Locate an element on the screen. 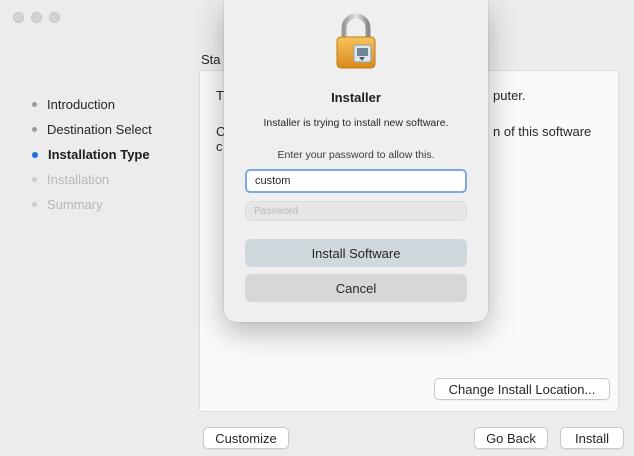 The image size is (634, 456). username-field is located at coordinates (356, 181).